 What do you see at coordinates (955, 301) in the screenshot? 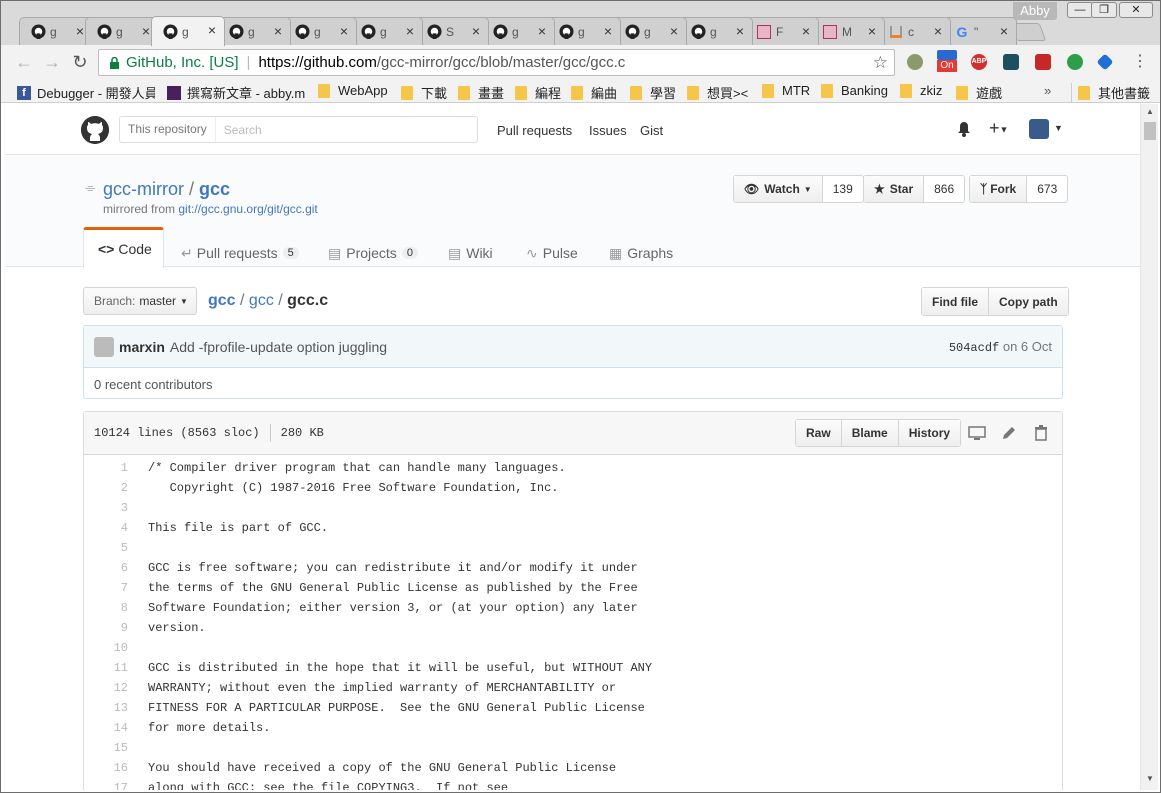
I see `find-file-button: Find file` at bounding box center [955, 301].